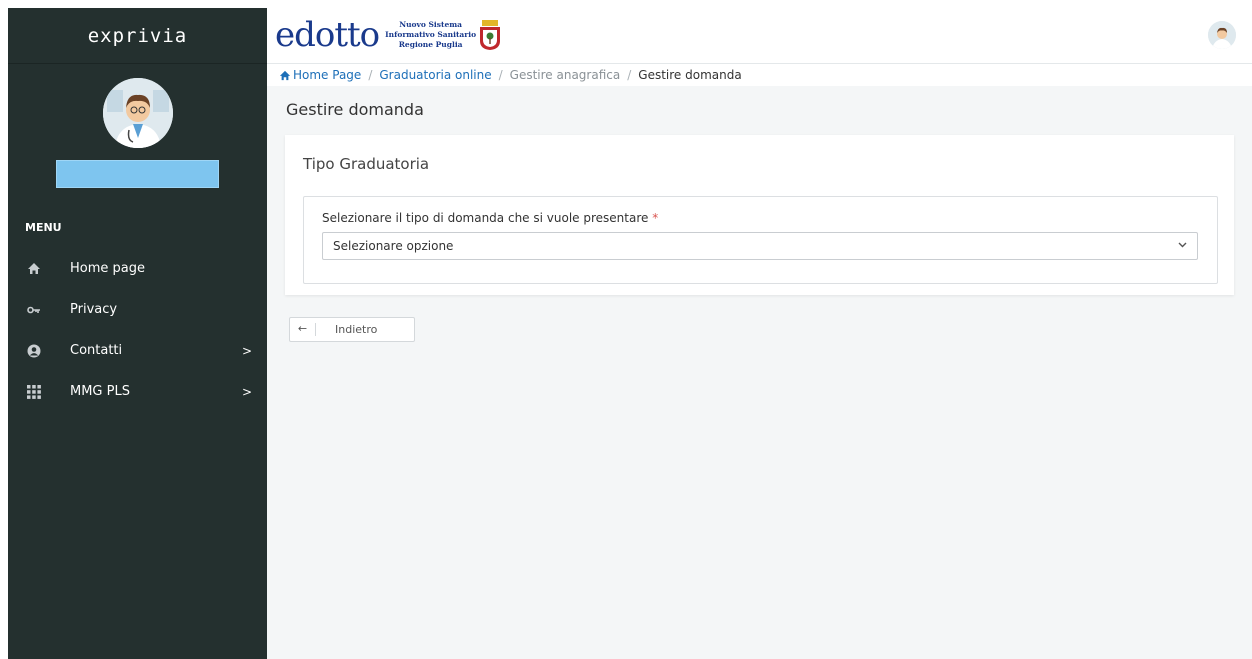  I want to click on breadcrumb-home-label: Home Page, so click(327, 75).